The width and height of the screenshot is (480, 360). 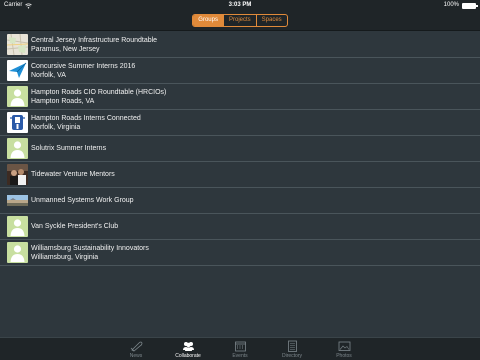 What do you see at coordinates (99, 92) in the screenshot?
I see `group-title: Hampton Roads CIO Roundtable (HRCIOs)` at bounding box center [99, 92].